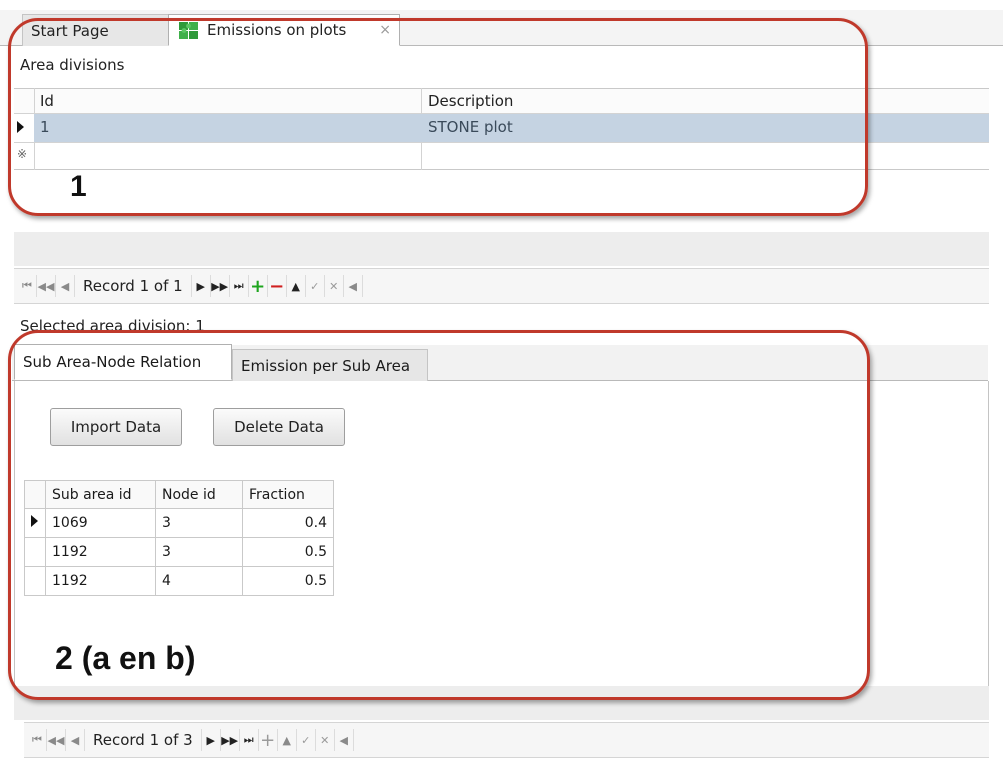  Describe the element at coordinates (125, 658) in the screenshot. I see `annotation-label-2: 2 (a en b)` at that location.